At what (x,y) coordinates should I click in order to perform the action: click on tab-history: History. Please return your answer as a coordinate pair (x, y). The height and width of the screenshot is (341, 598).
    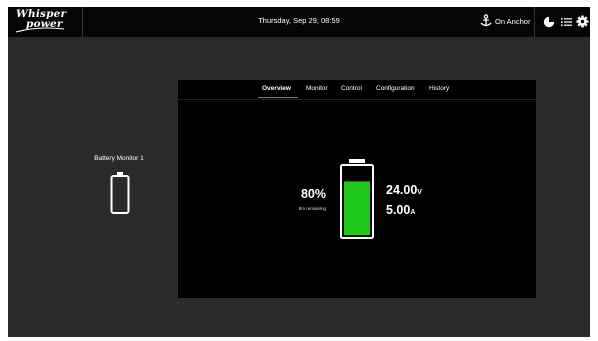
    Looking at the image, I should click on (439, 88).